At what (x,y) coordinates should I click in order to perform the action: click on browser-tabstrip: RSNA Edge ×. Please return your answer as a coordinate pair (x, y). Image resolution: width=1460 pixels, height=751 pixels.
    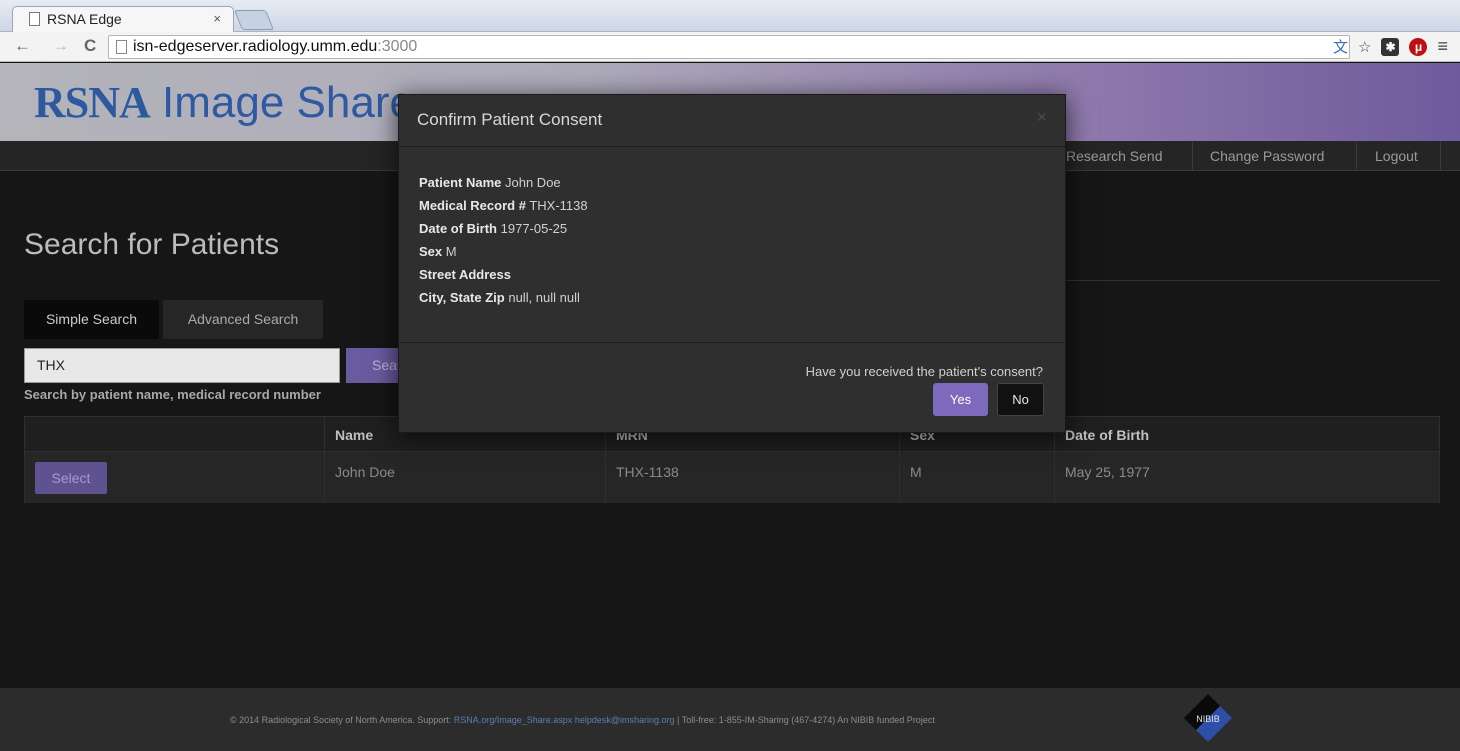
    Looking at the image, I should click on (730, 16).